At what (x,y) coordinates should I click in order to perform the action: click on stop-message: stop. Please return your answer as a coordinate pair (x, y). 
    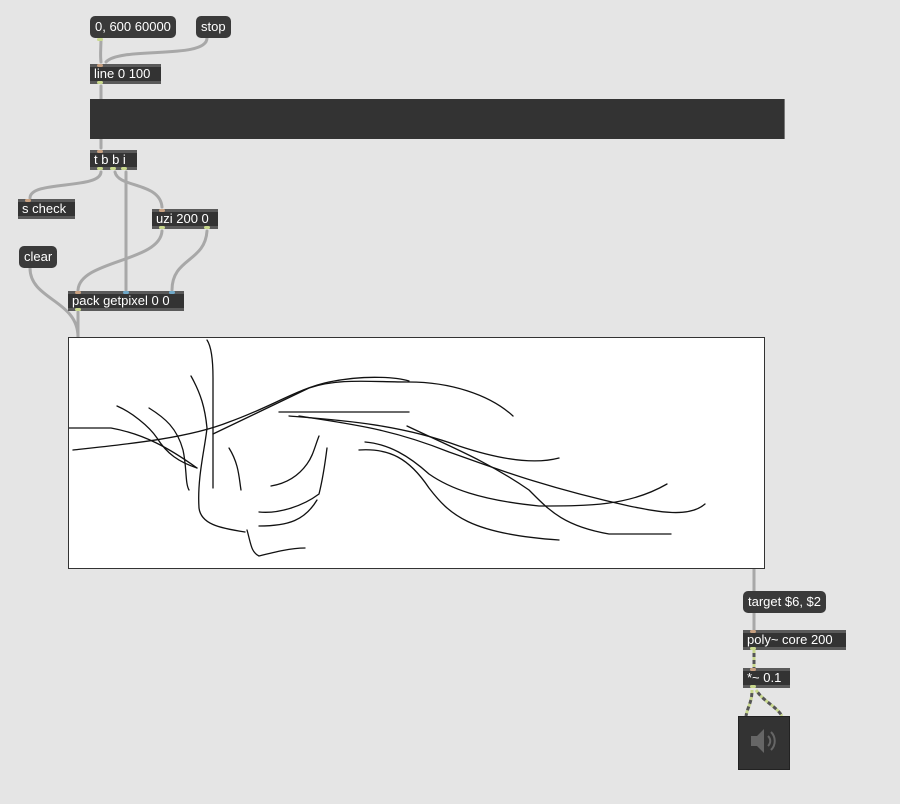
    Looking at the image, I should click on (213, 27).